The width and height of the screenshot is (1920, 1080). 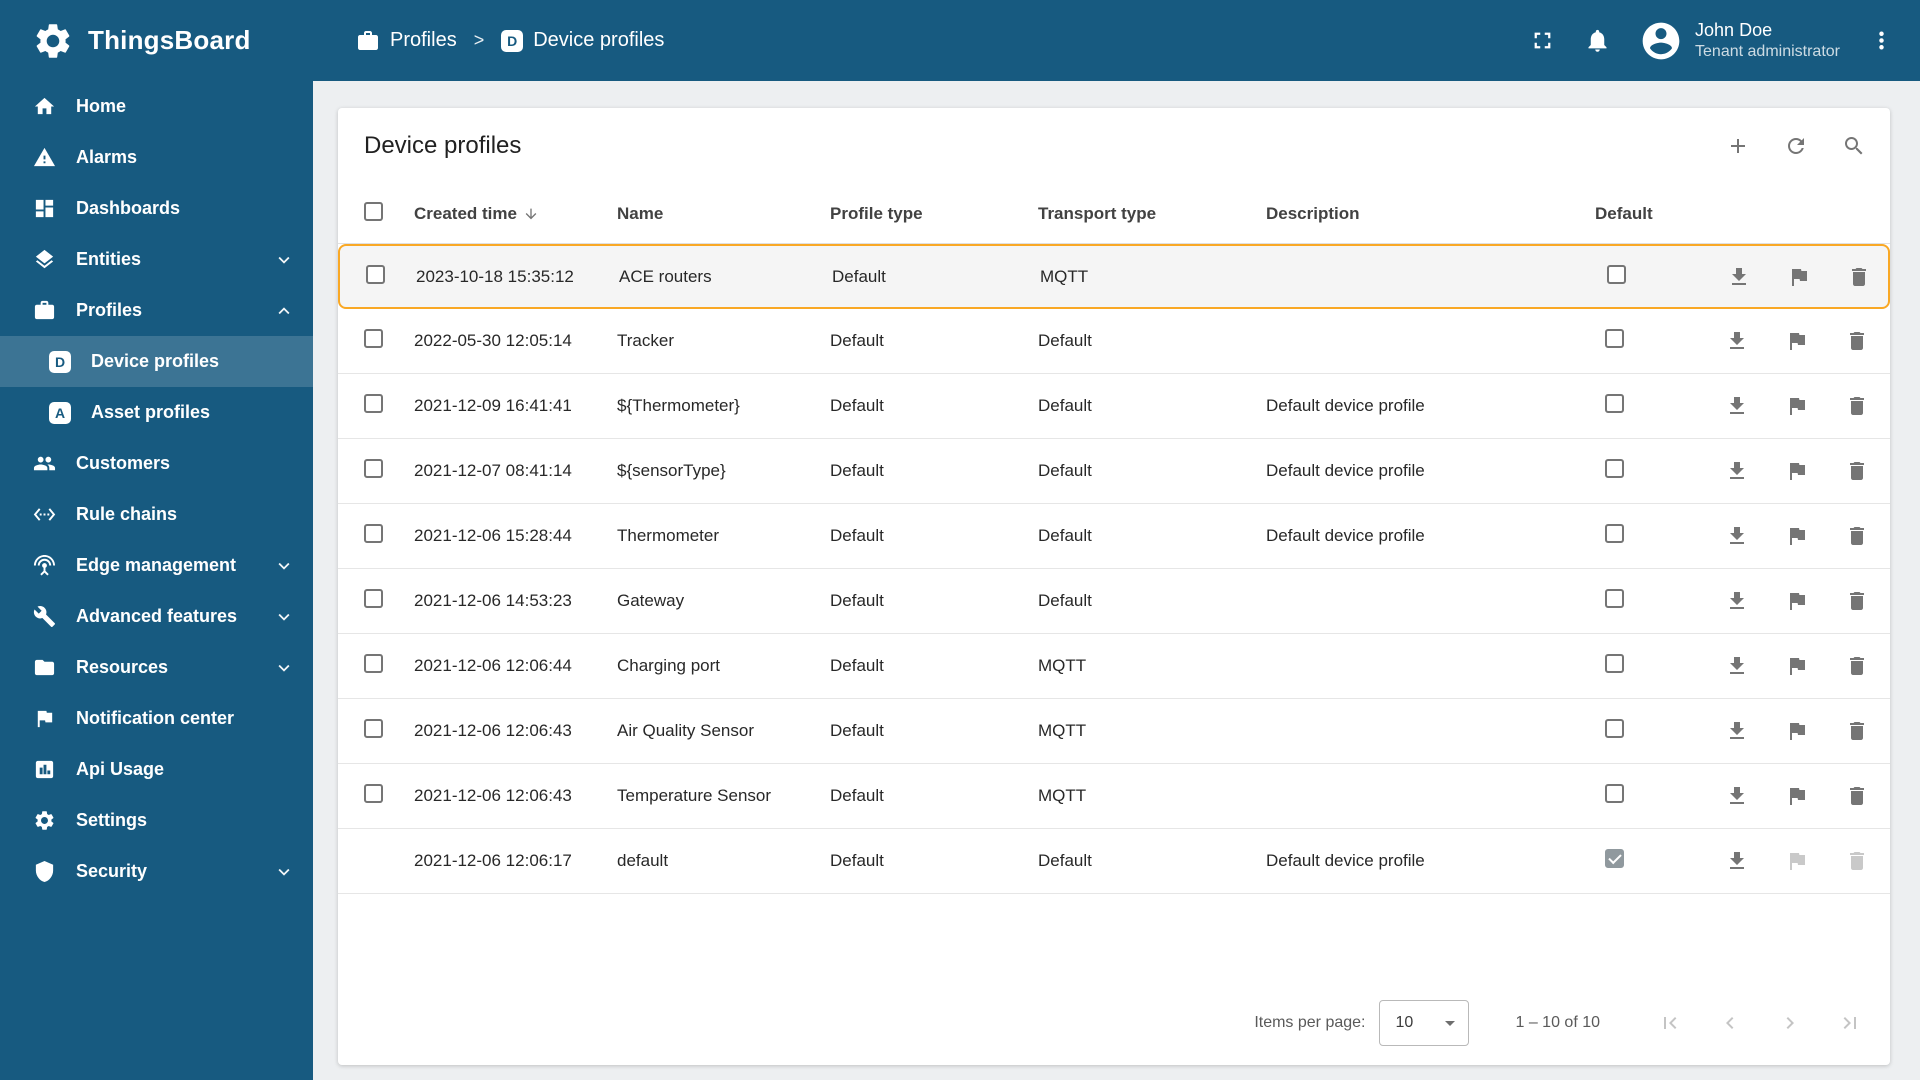 What do you see at coordinates (406, 41) in the screenshot?
I see `breadcrumb-profiles: Profiles` at bounding box center [406, 41].